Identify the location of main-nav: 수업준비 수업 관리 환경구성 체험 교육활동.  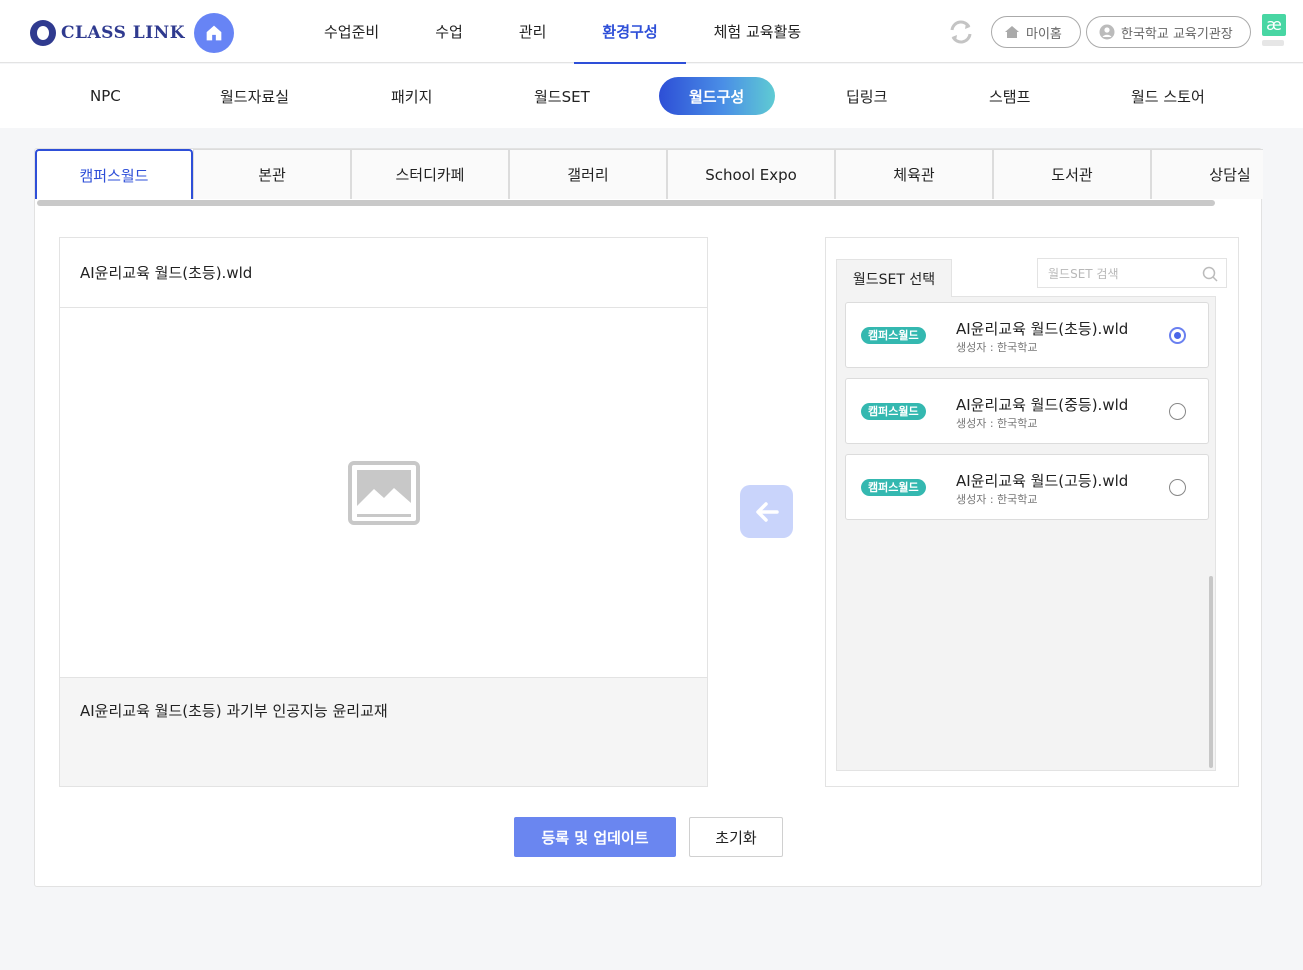
(563, 32).